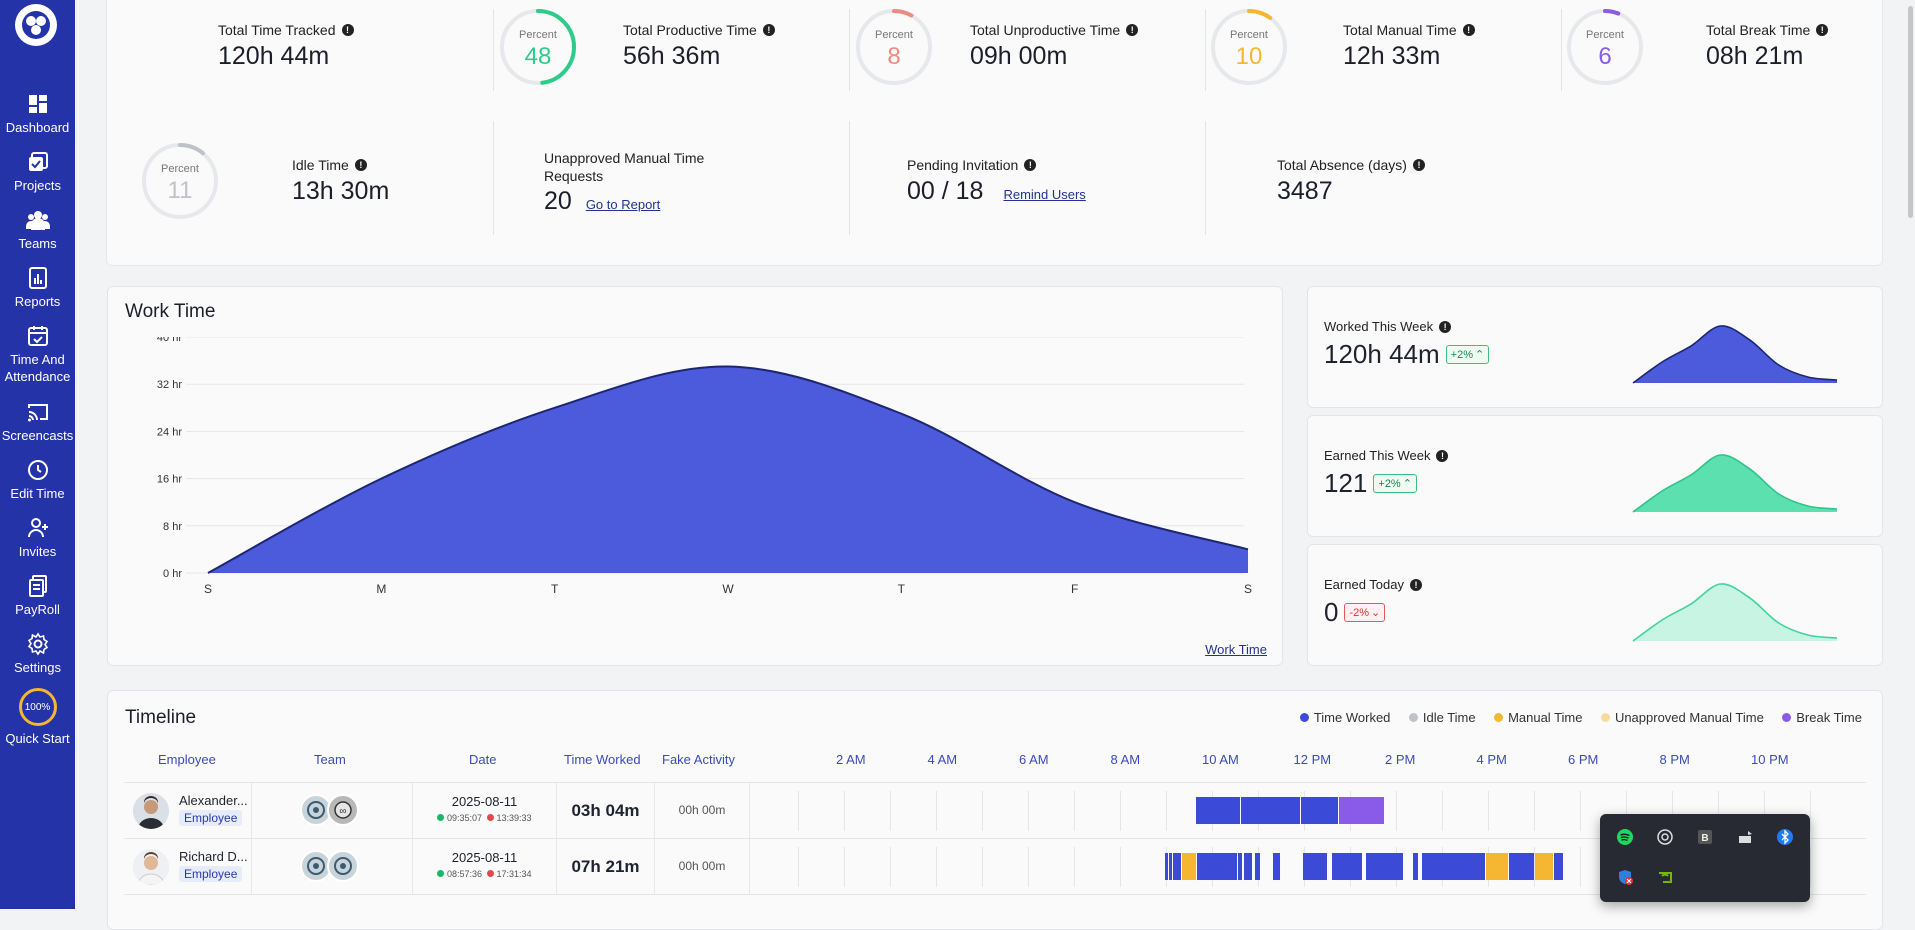  What do you see at coordinates (37, 230) in the screenshot?
I see `sidebar-item-teams: Teams` at bounding box center [37, 230].